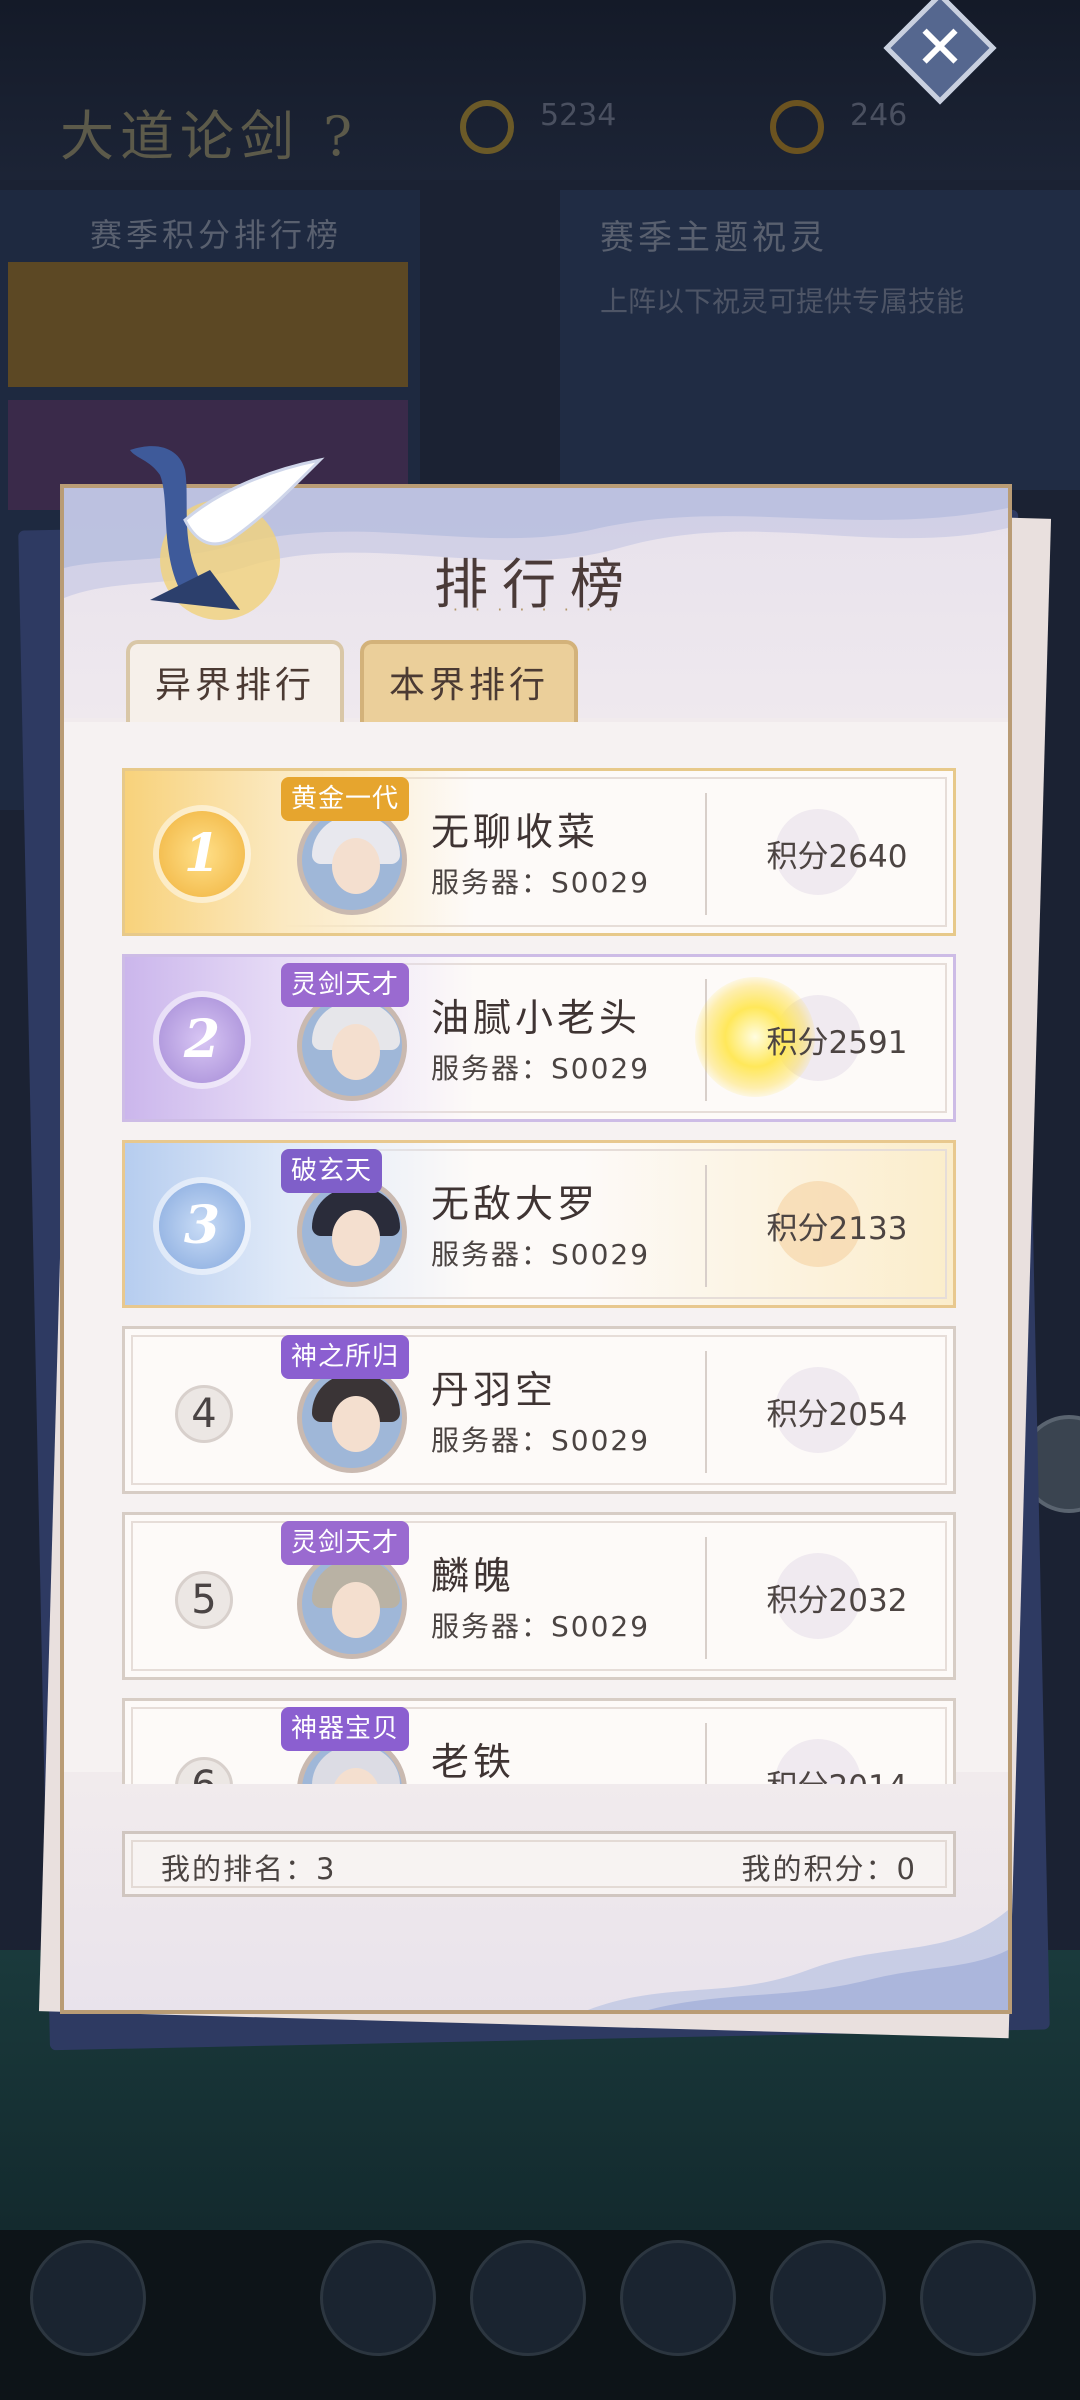  What do you see at coordinates (829, 1869) in the screenshot?
I see `my-score-text: 我的积分：0` at bounding box center [829, 1869].